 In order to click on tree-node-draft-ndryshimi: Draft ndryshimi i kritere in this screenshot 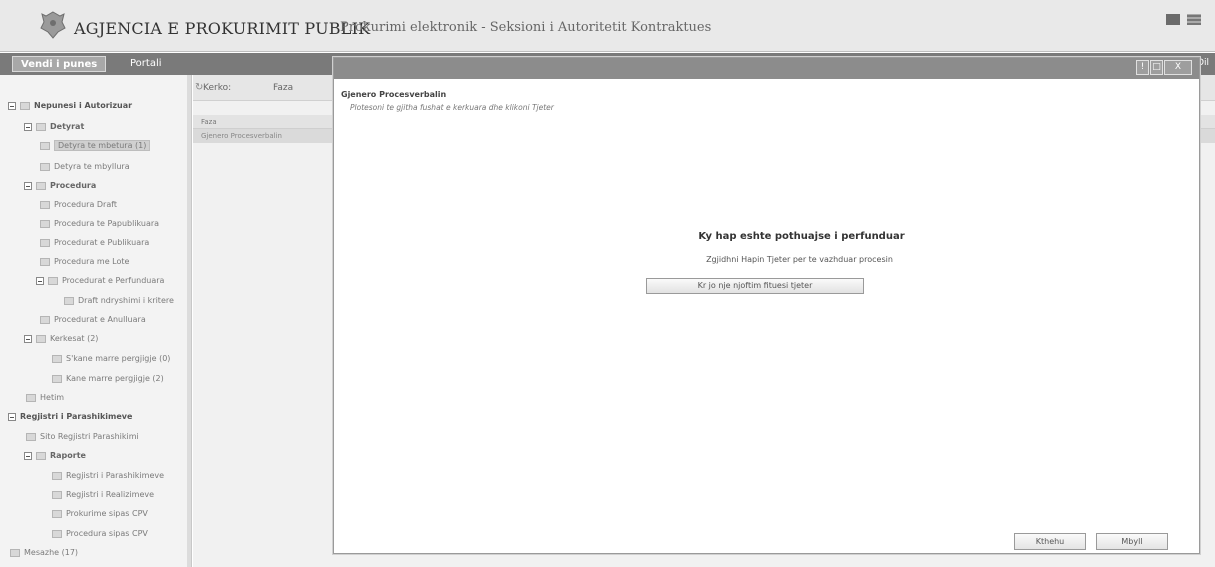, I will do `click(119, 301)`.